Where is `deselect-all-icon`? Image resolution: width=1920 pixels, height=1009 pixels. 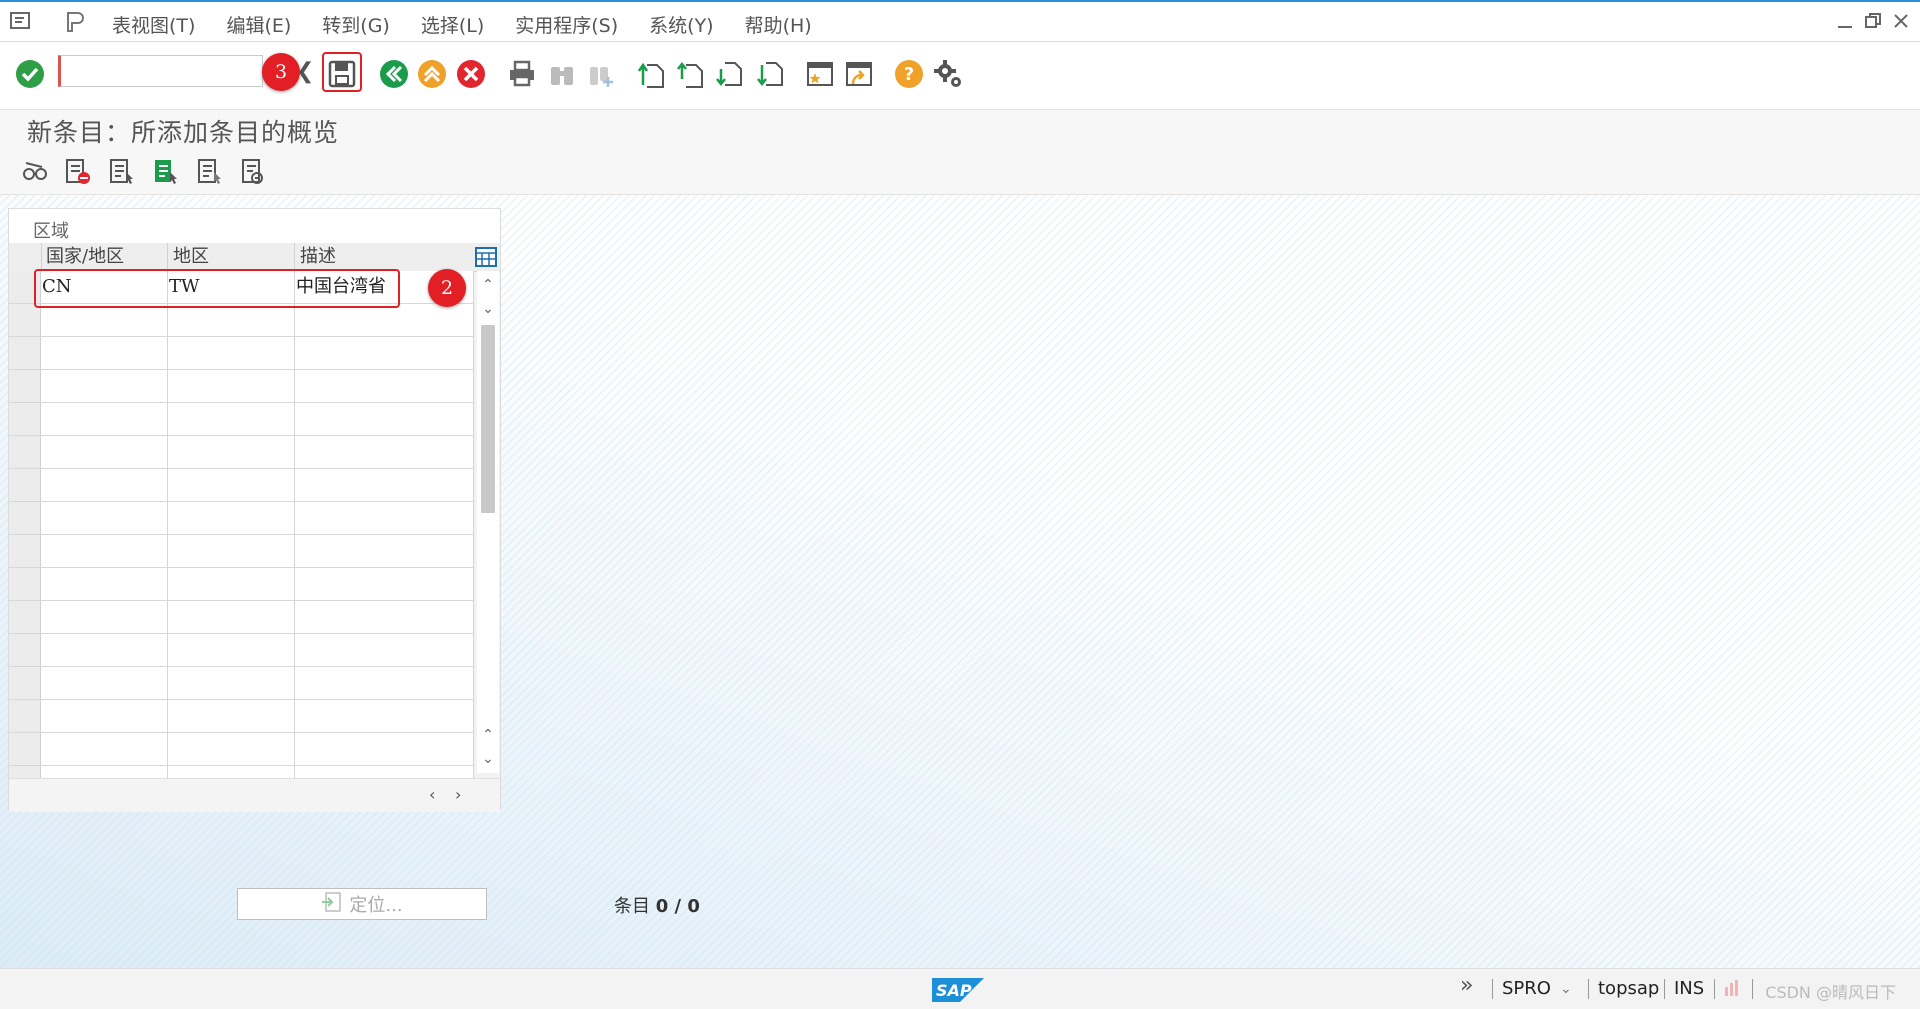
deselect-all-icon is located at coordinates (210, 172).